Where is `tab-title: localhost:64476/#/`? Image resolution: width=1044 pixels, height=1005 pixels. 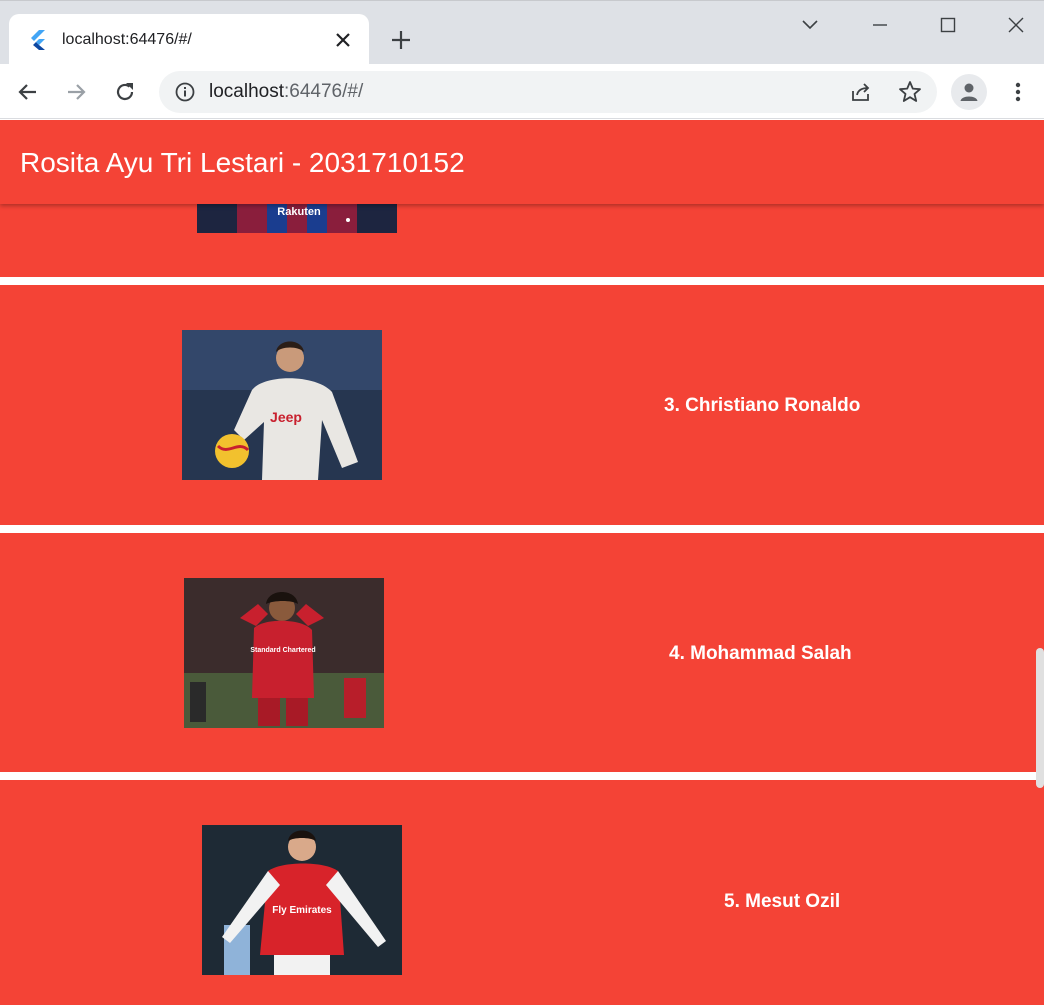
tab-title: localhost:64476/#/ is located at coordinates (127, 39).